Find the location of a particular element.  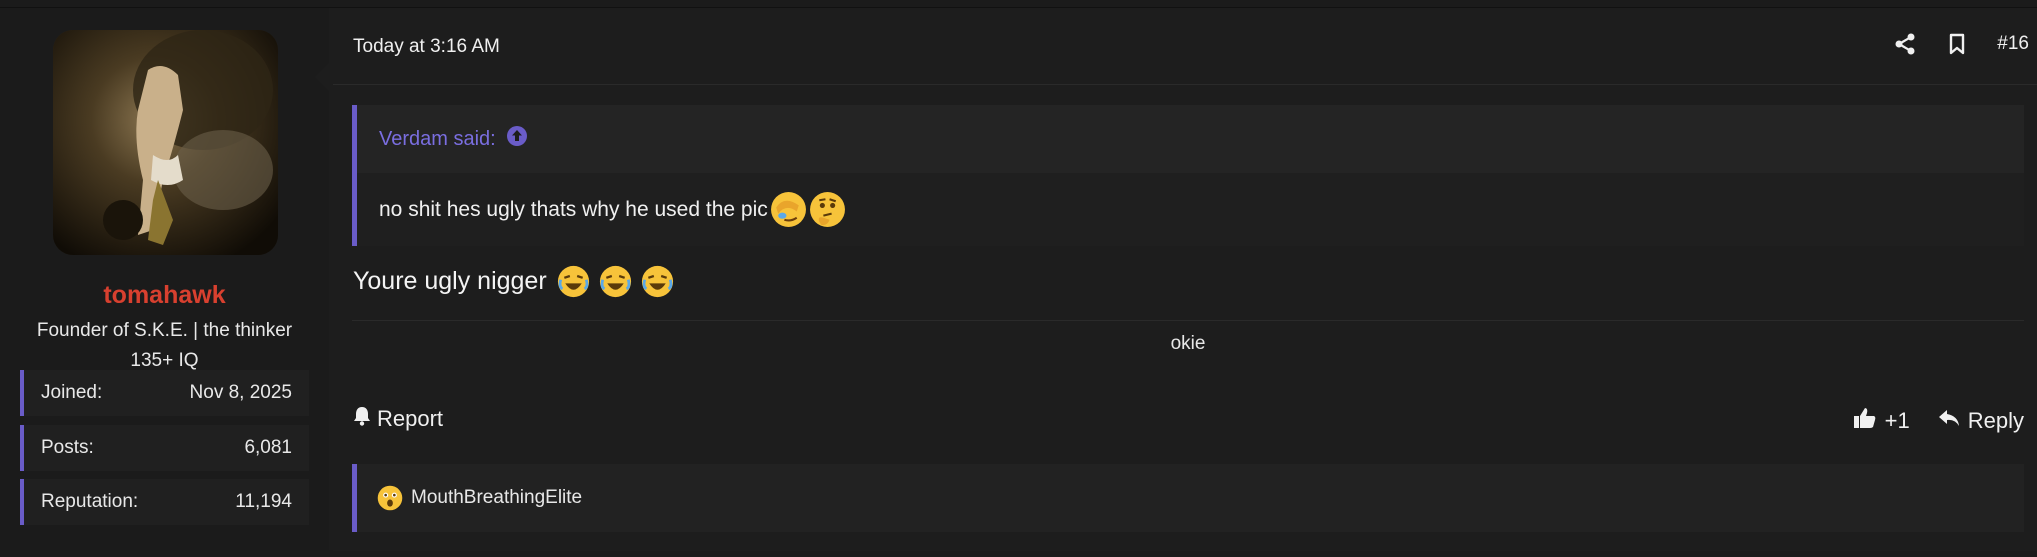

footer-right-actions: +1 Reply is located at coordinates (1938, 421).